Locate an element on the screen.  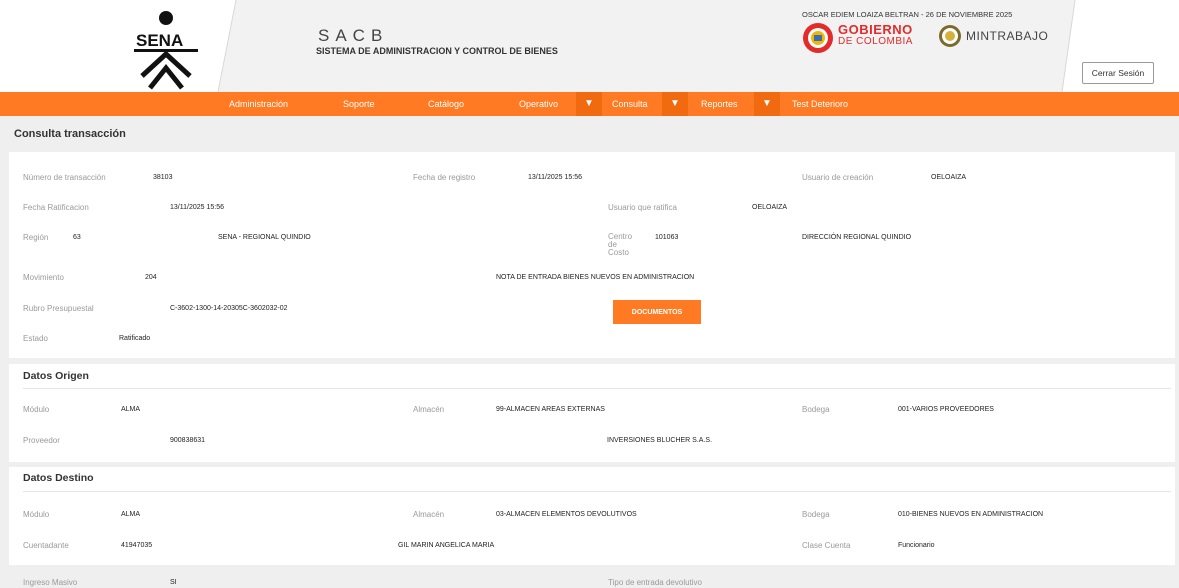
origen-almacen-label: Almacén is located at coordinates (429, 409).